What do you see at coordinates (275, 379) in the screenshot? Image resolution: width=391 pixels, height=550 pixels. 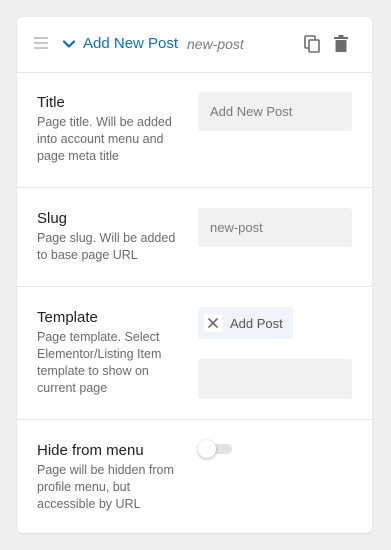 I see `template-search-input` at bounding box center [275, 379].